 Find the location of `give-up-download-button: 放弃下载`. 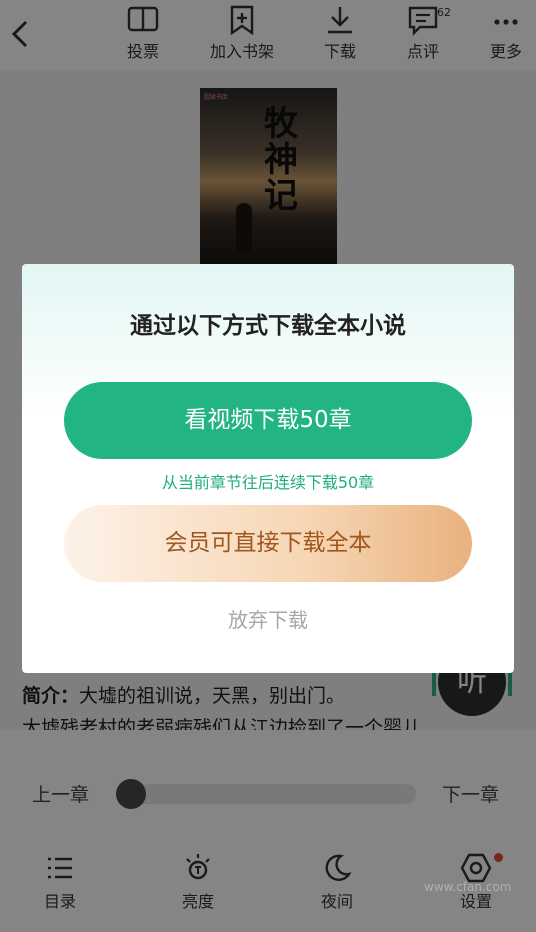

give-up-download-button: 放弃下载 is located at coordinates (268, 620).